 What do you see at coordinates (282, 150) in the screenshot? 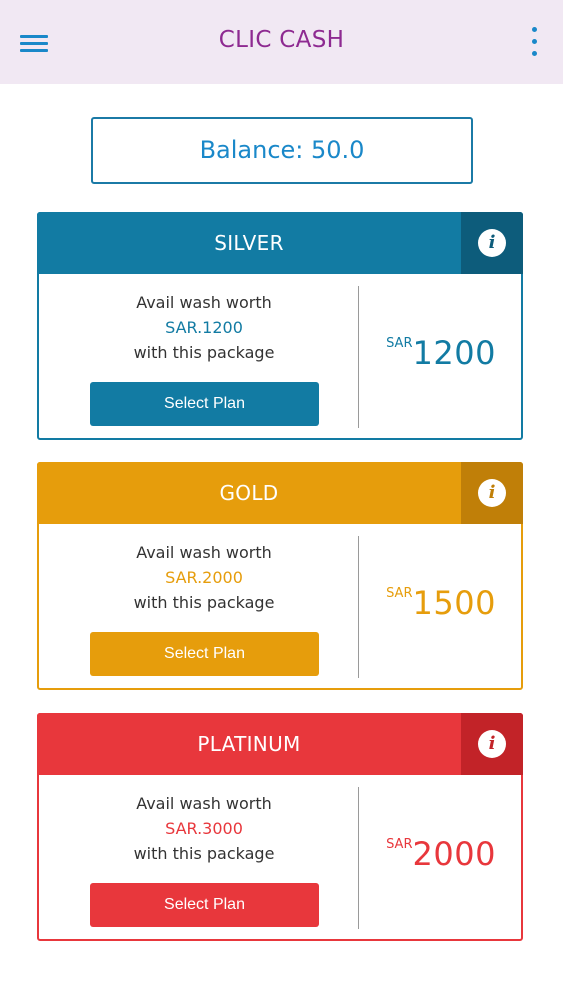
I see `balance-display: Balance: 50.0` at bounding box center [282, 150].